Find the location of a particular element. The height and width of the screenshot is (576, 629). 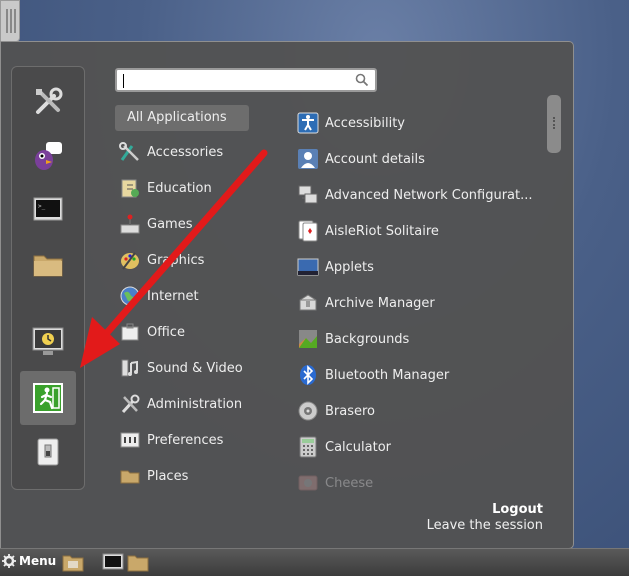

applets-icon is located at coordinates (308, 267).